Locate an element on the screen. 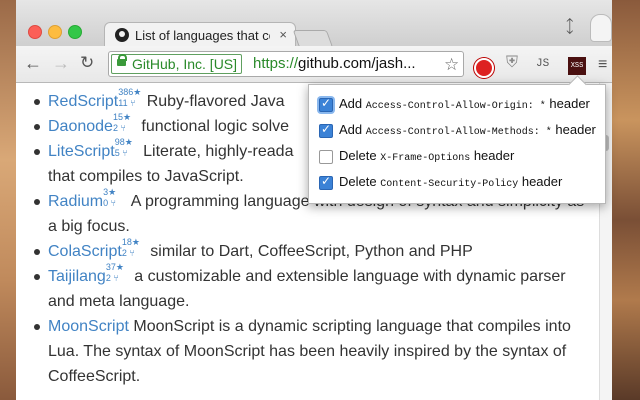 The height and width of the screenshot is (400, 640). tab-title: List of languages that com is located at coordinates (202, 35).